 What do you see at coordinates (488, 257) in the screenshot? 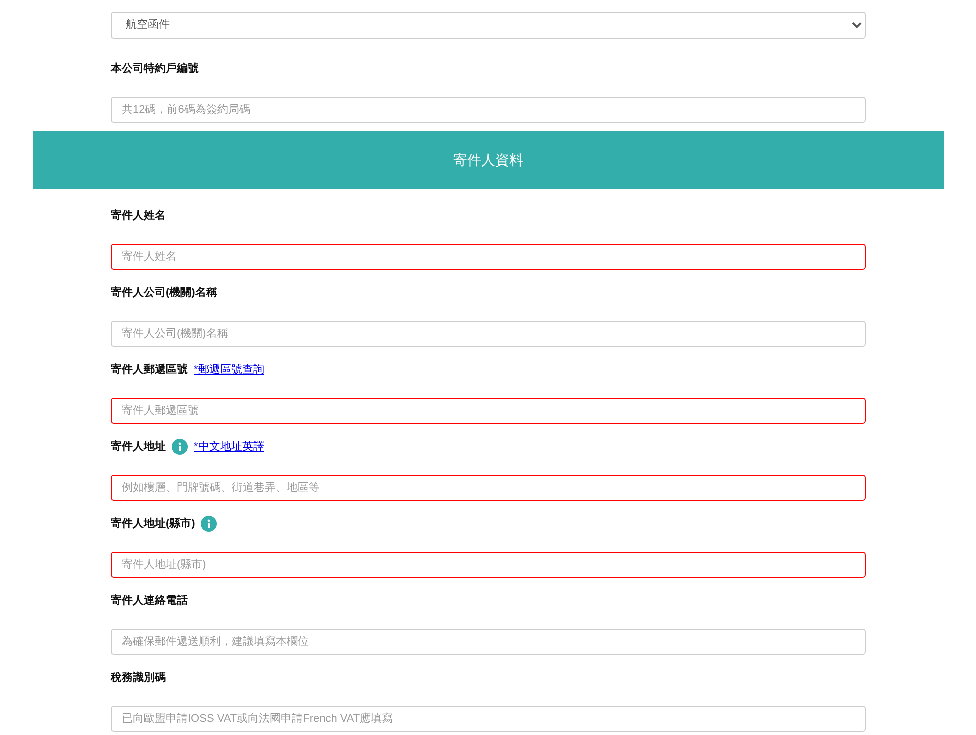
I see `text-input: 寄件人姓名` at bounding box center [488, 257].